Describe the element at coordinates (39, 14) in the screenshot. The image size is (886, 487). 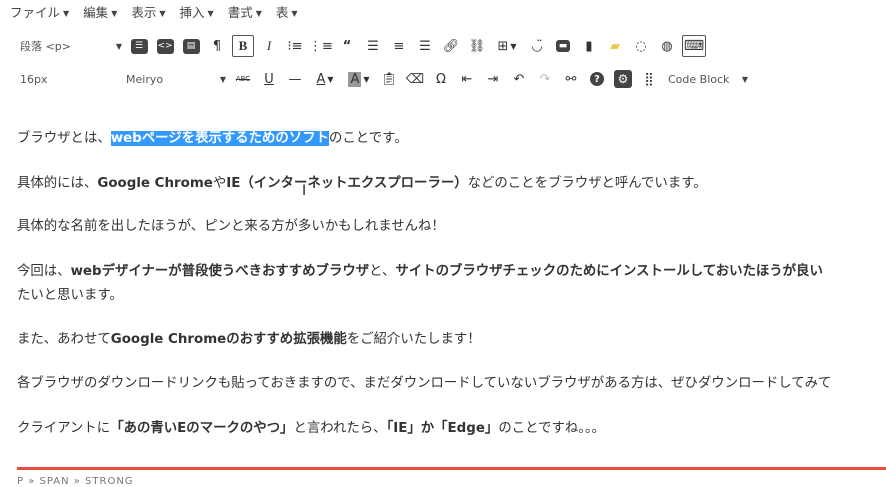
I see `menu-file: ファイル ▼` at that location.